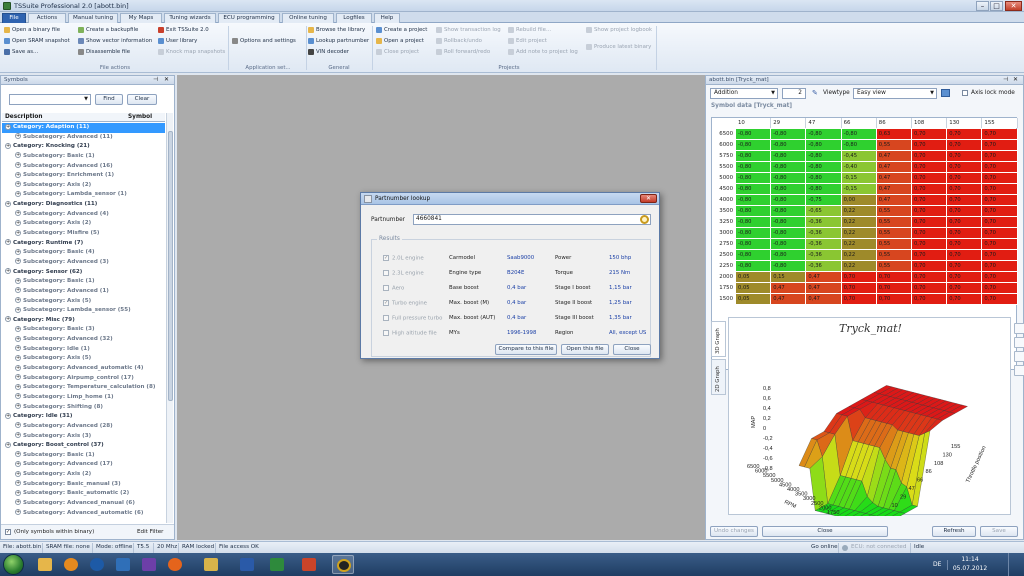  I want to click on rollback-button: Rollback/undo, so click(459, 41).